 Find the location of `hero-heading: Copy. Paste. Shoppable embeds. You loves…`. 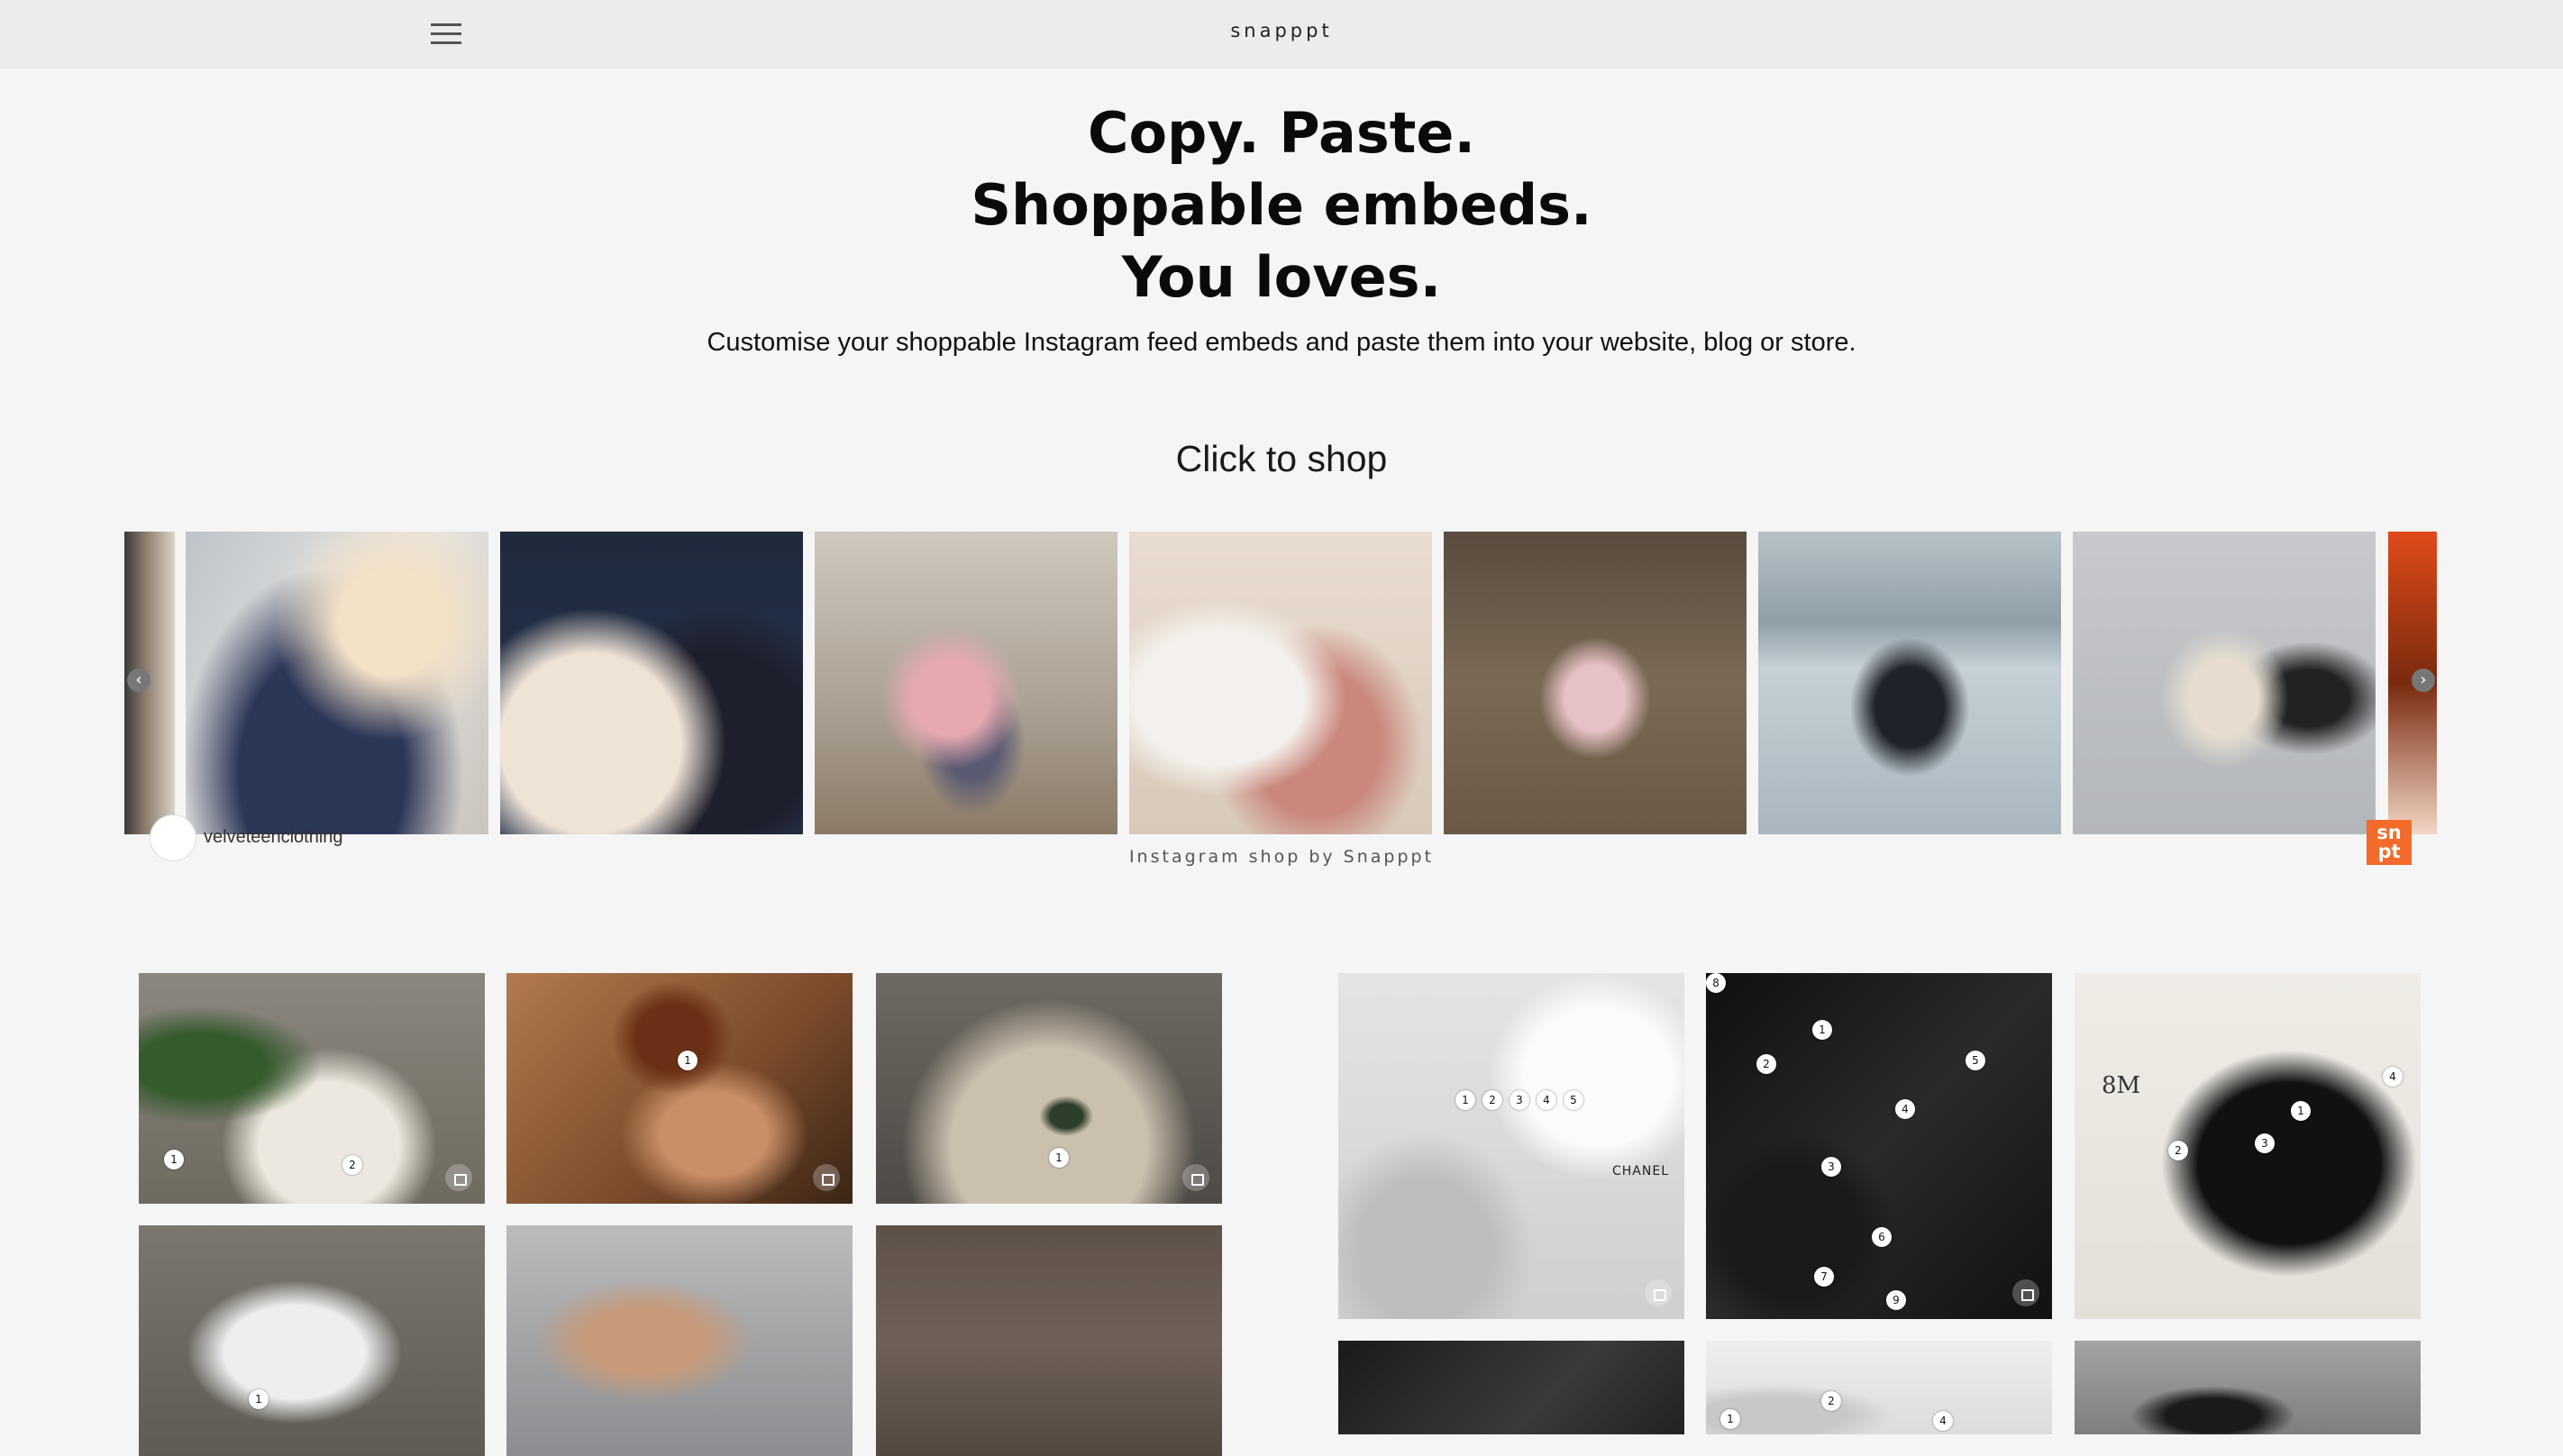

hero-heading: Copy. Paste. Shoppable embeds. You loves… is located at coordinates (1281, 206).